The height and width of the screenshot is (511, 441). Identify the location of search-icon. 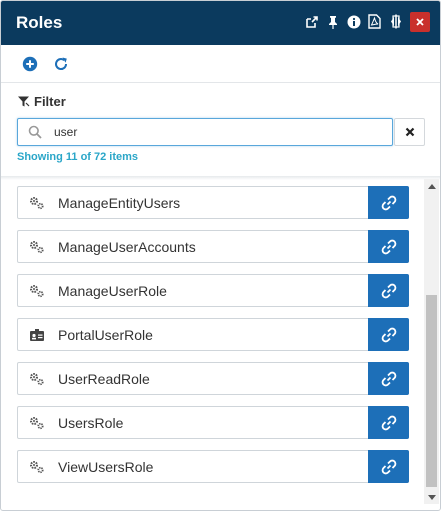
(35, 132).